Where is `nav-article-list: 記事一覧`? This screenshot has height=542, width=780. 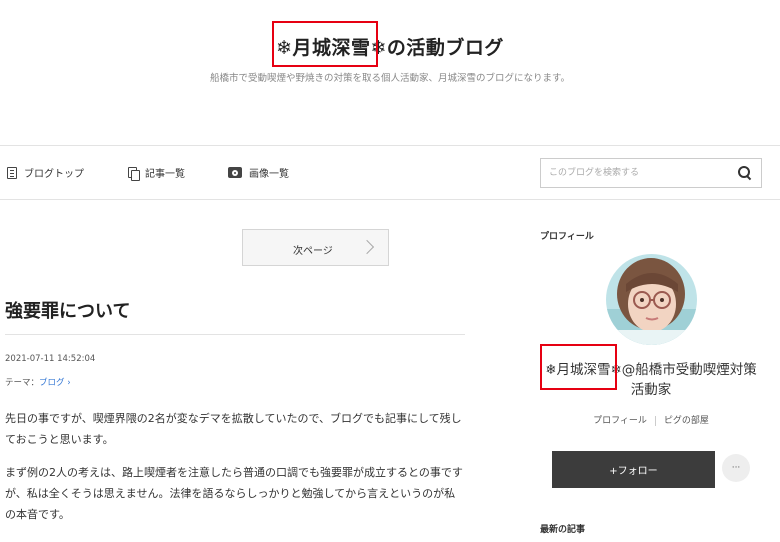
nav-article-list: 記事一覧 is located at coordinates (156, 173).